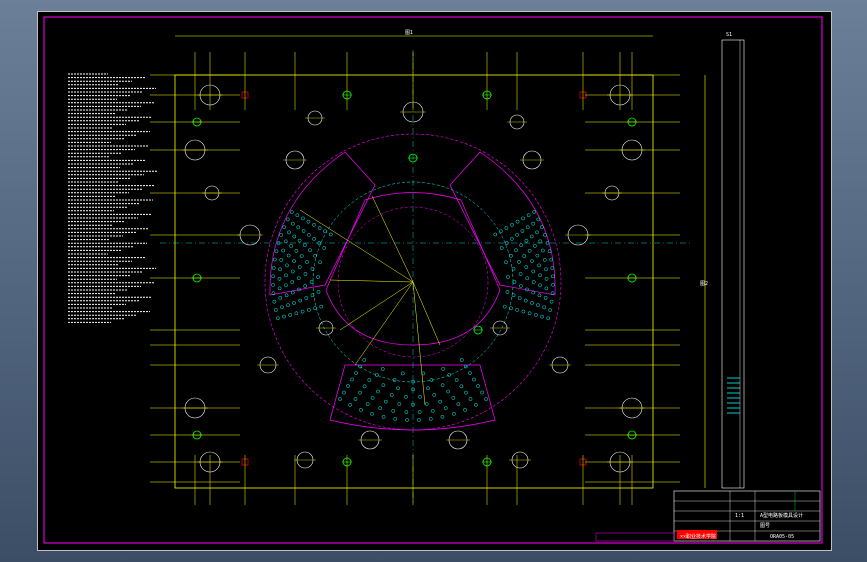  I want to click on radial-line, so click(426, 313).